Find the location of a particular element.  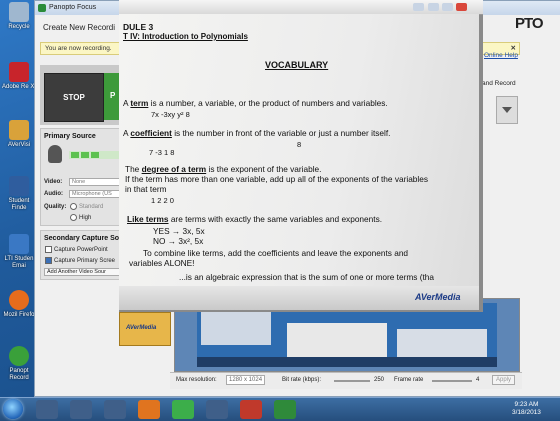

student-finder-icon is located at coordinates (19, 186).